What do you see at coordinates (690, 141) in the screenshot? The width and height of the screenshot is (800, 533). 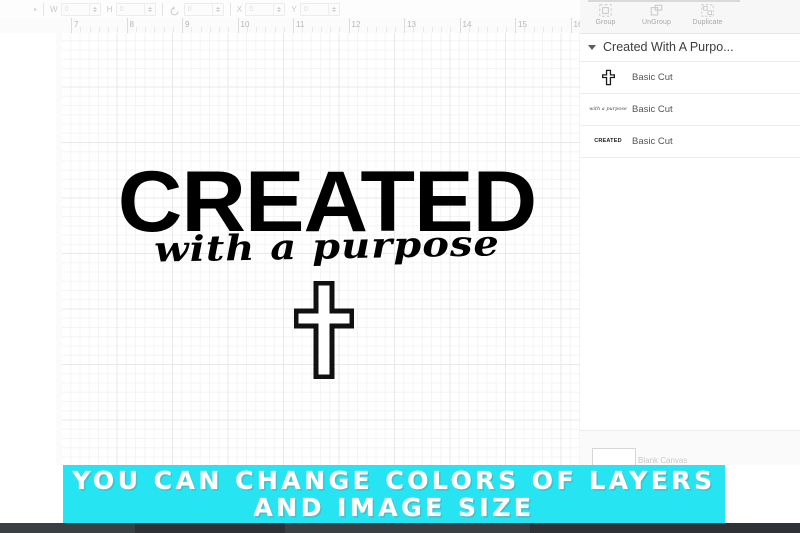 I see `layer-row: CREATED Basic Cut` at bounding box center [690, 141].